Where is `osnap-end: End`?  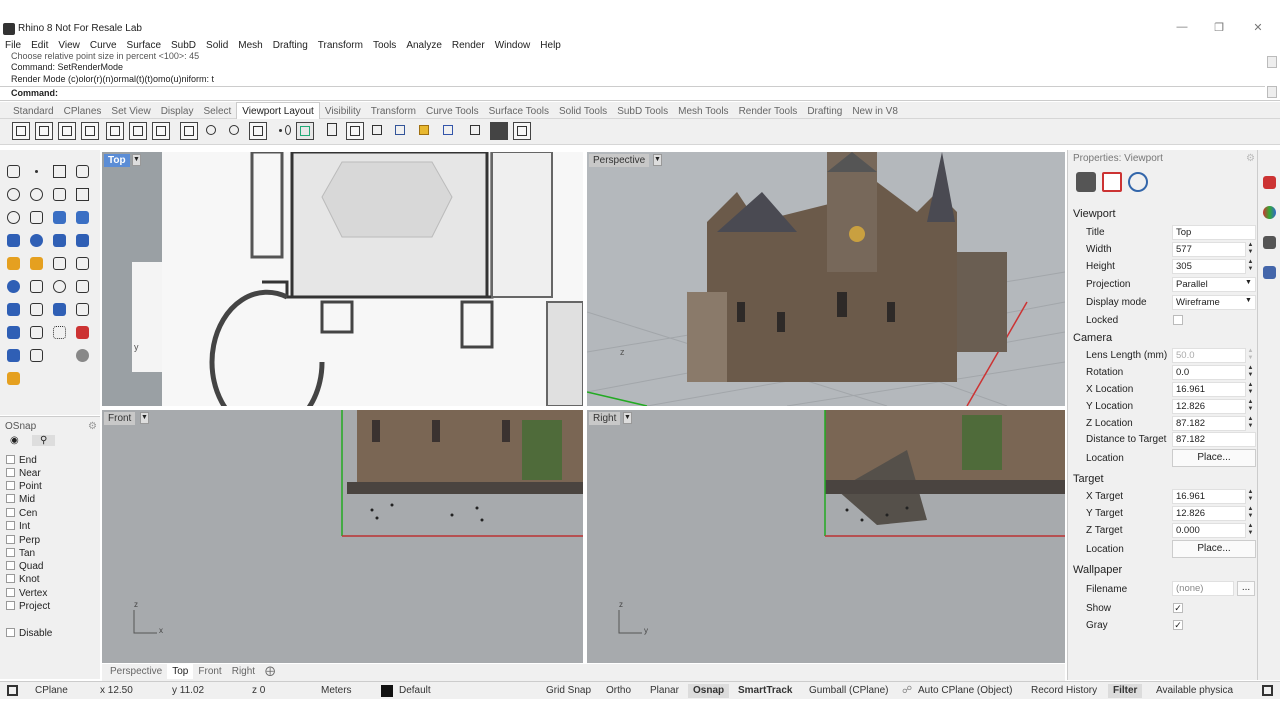
osnap-end: End is located at coordinates (21, 460).